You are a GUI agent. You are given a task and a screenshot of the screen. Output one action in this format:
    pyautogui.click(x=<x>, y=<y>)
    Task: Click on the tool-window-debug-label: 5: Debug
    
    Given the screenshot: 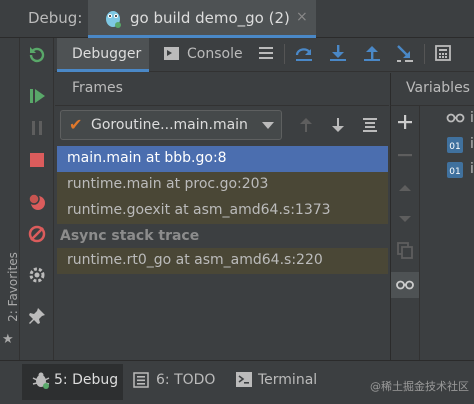 What is the action you would take?
    pyautogui.click(x=86, y=380)
    